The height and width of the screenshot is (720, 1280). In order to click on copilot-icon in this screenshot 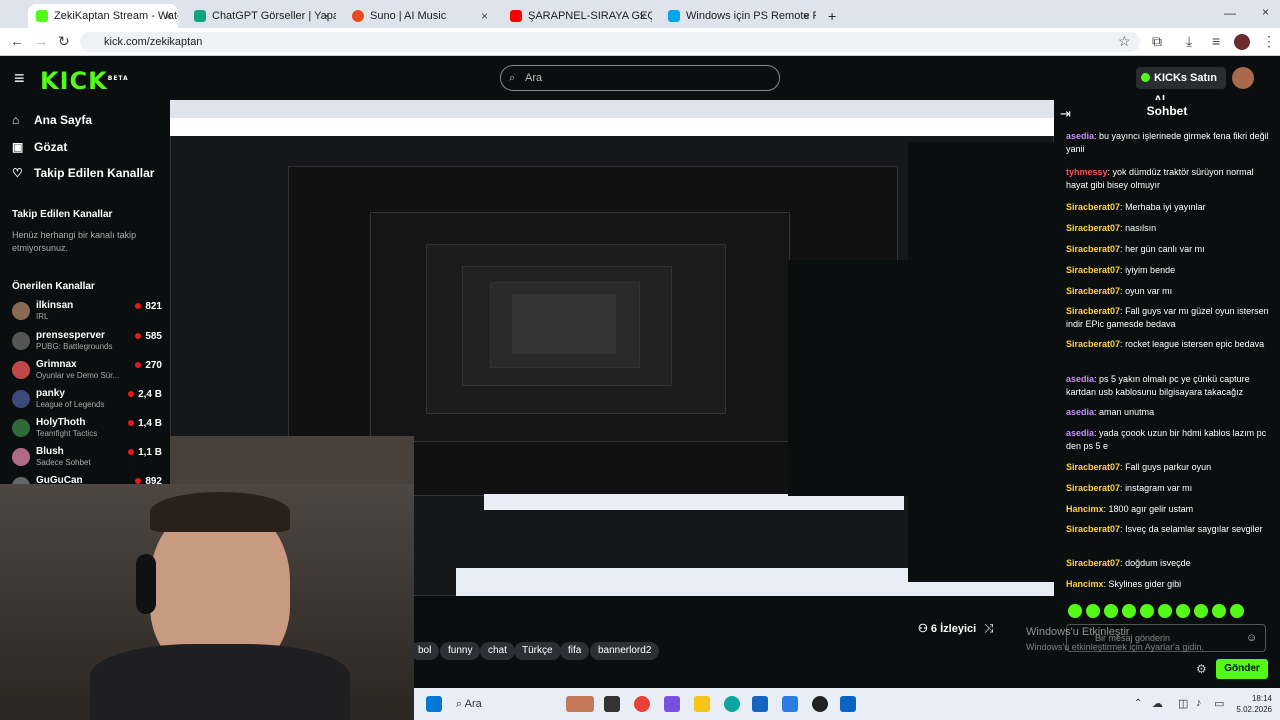, I will do `click(672, 704)`.